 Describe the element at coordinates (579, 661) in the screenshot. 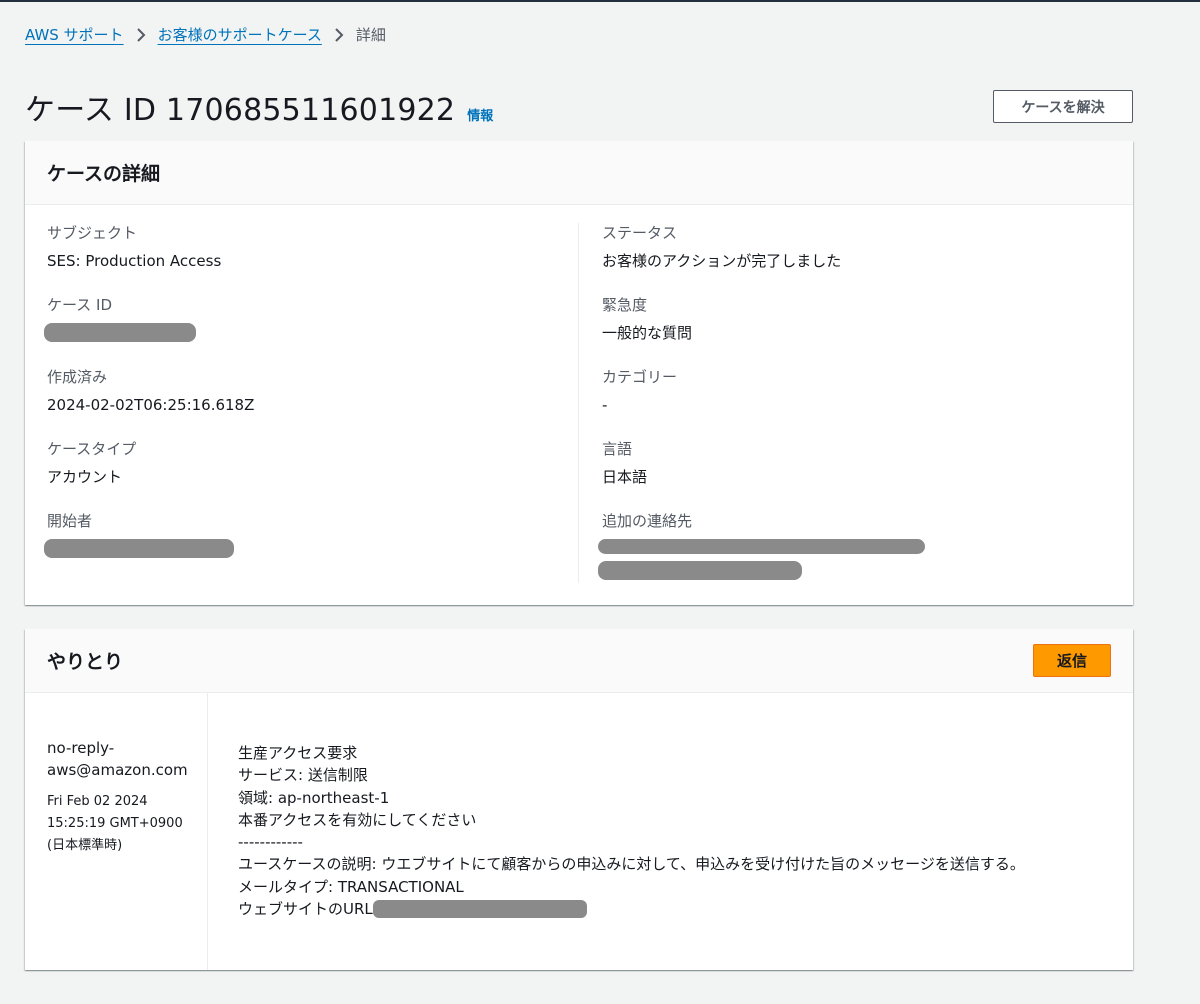

I see `correspondence-header: やりとり 返信` at that location.